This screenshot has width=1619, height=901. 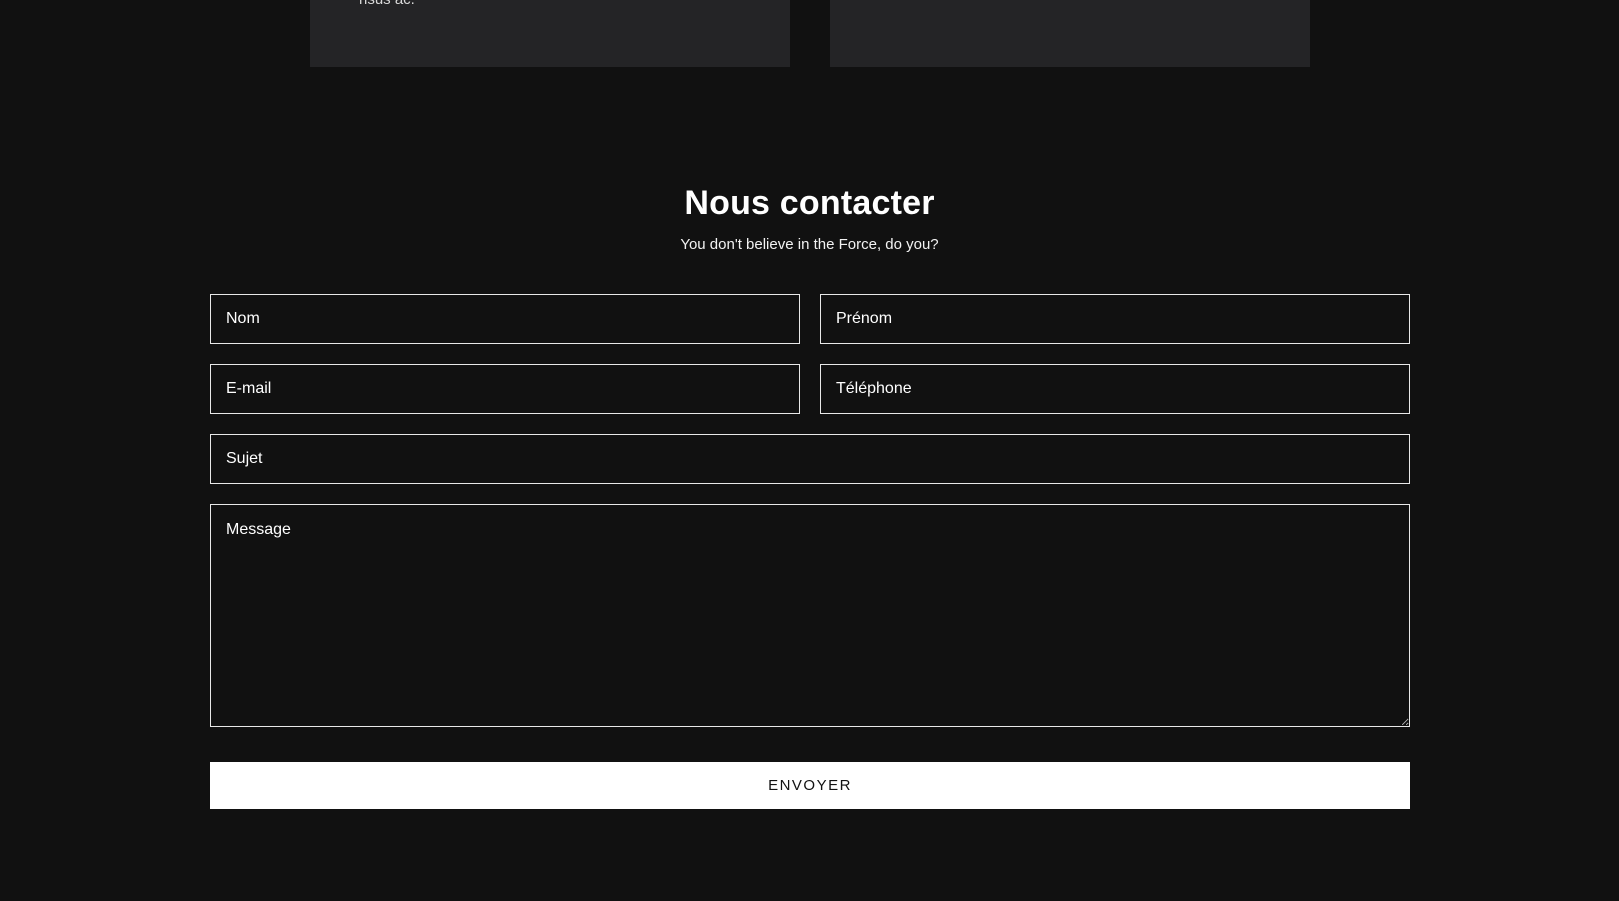 I want to click on nom-input, so click(x=505, y=319).